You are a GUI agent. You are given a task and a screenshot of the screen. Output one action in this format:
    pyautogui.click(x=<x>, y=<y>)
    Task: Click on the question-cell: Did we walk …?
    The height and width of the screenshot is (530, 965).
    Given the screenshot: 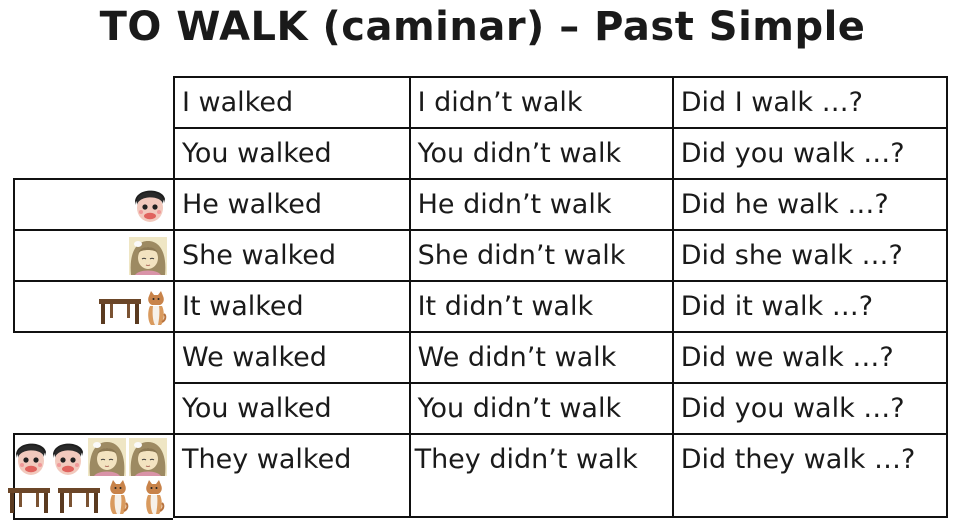 What is the action you would take?
    pyautogui.click(x=810, y=357)
    